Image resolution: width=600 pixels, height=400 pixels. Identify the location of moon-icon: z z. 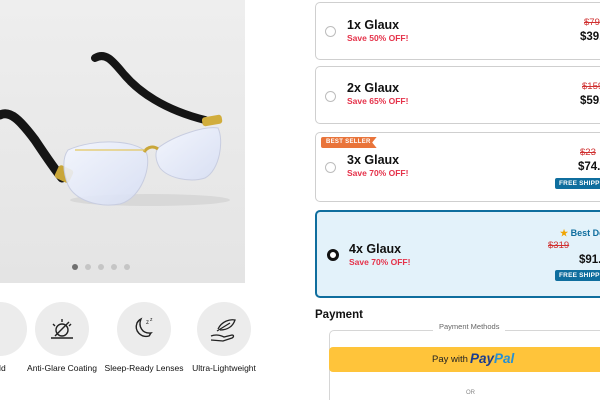
(144, 329).